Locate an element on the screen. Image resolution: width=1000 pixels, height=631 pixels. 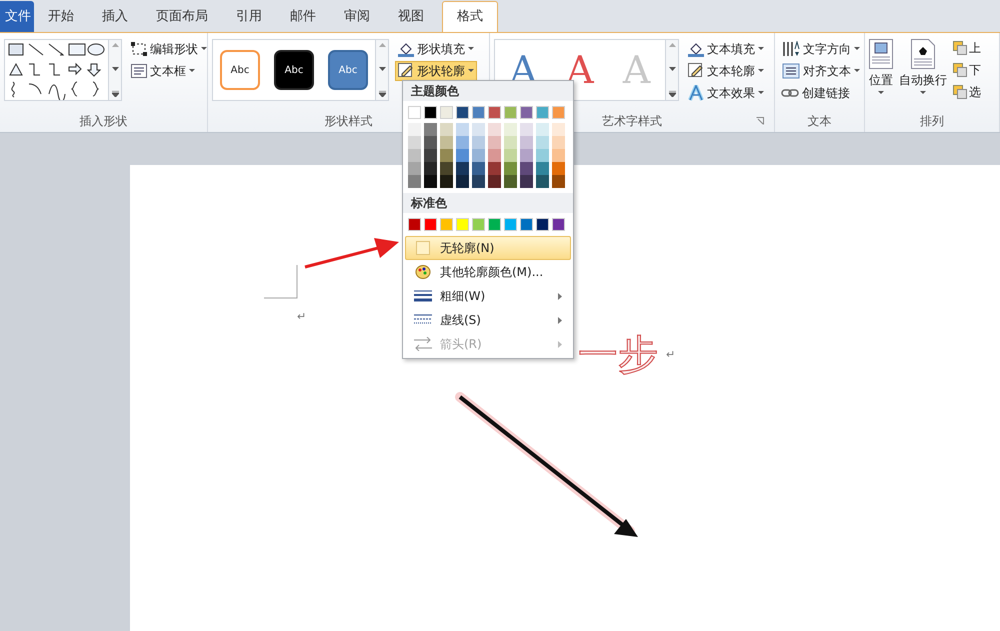
file-tab: 文件 is located at coordinates (17, 16).